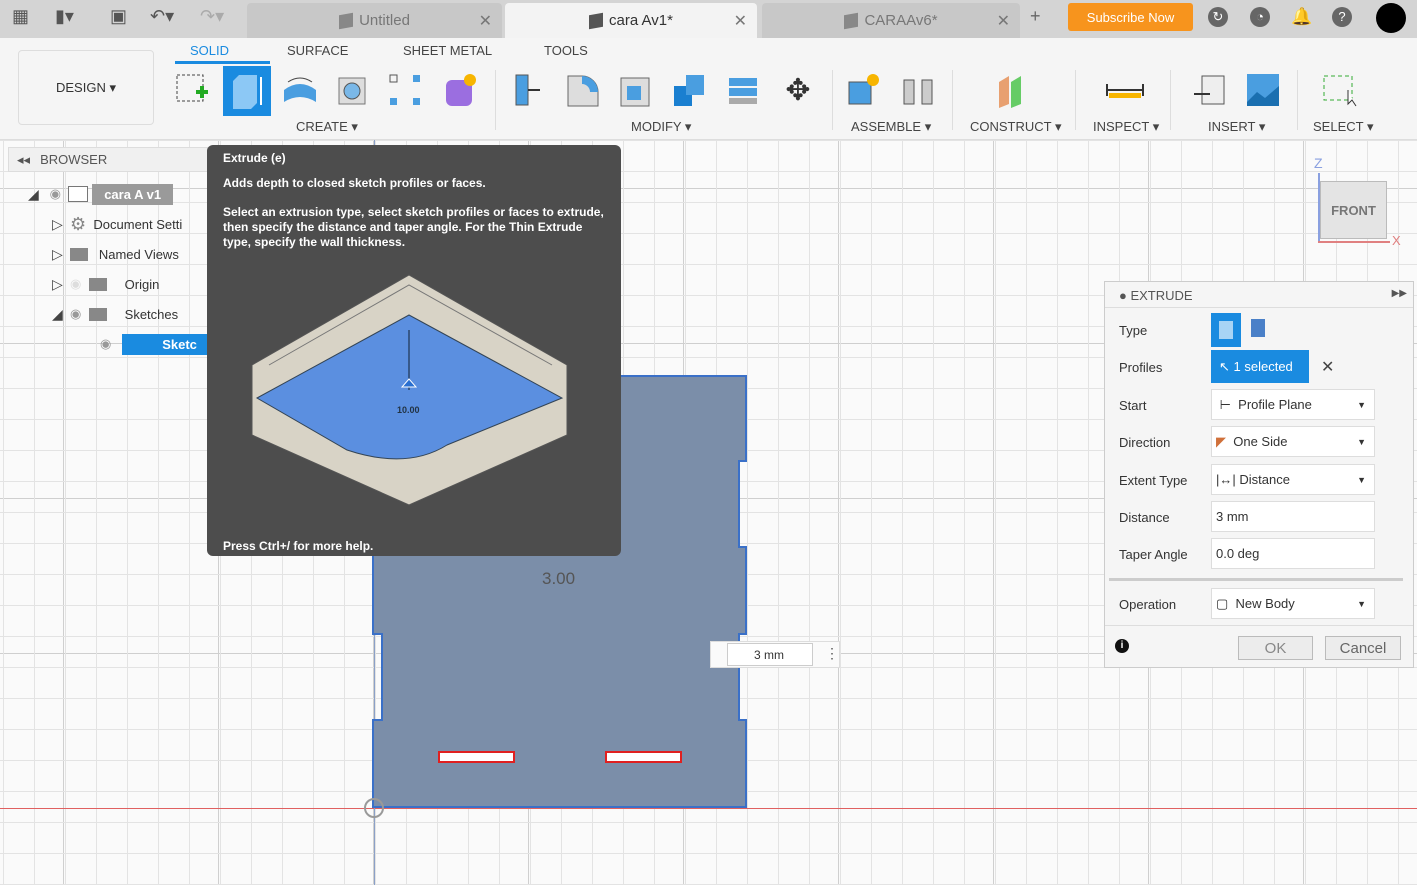 Image resolution: width=1417 pixels, height=885 pixels. I want to click on insert-derive-icon, so click(1210, 90).